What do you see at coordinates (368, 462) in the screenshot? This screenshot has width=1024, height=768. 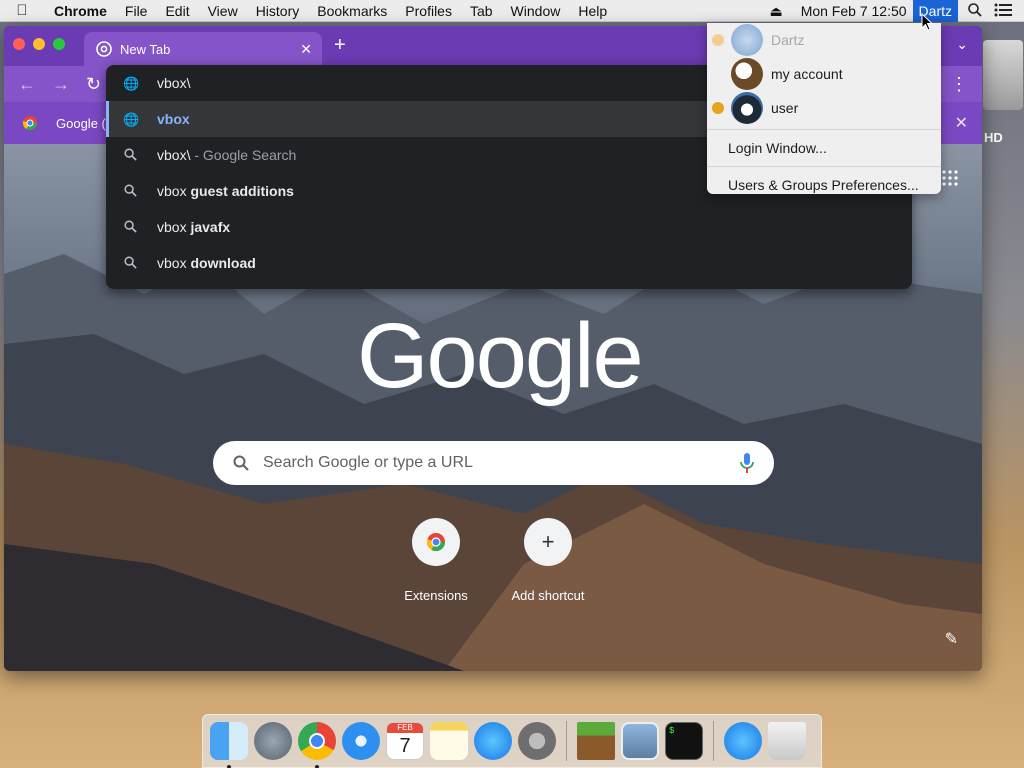 I see `search-placeholder: Search Google or type a URL` at bounding box center [368, 462].